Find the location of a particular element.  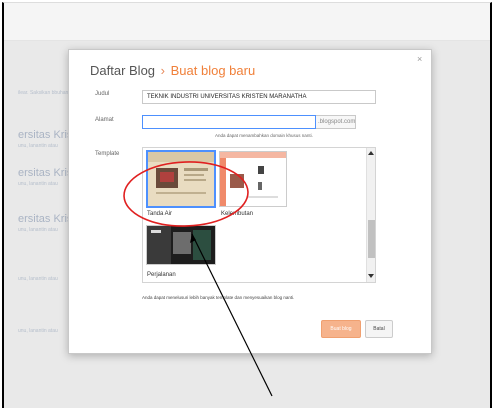

perjalanan-preview is located at coordinates (181, 245).